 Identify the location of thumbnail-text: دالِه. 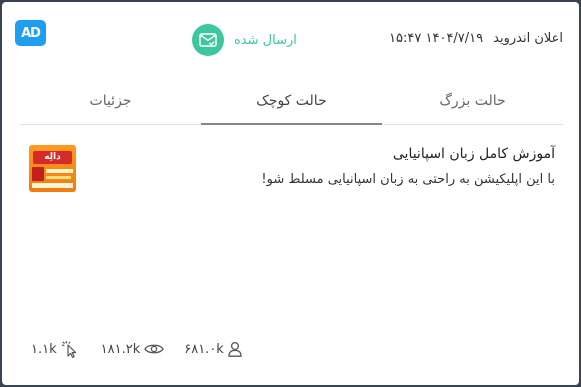
(52, 157).